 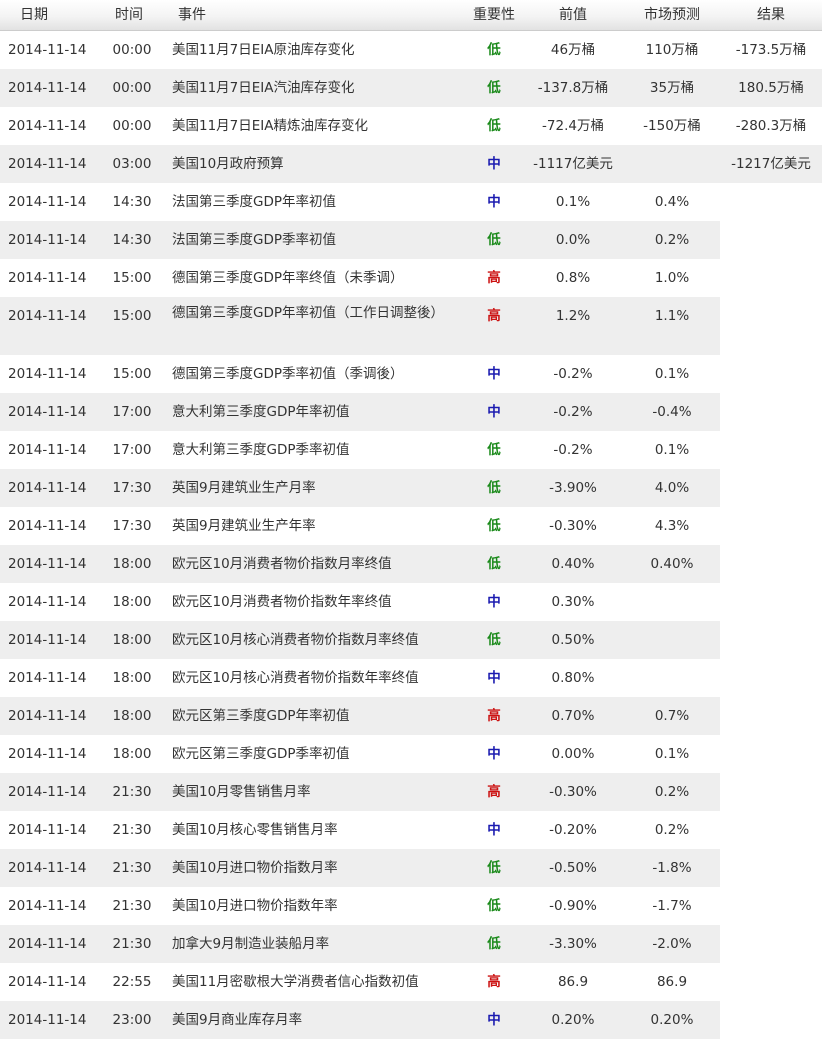 I want to click on forecast-cell: 4.0%, so click(x=672, y=488).